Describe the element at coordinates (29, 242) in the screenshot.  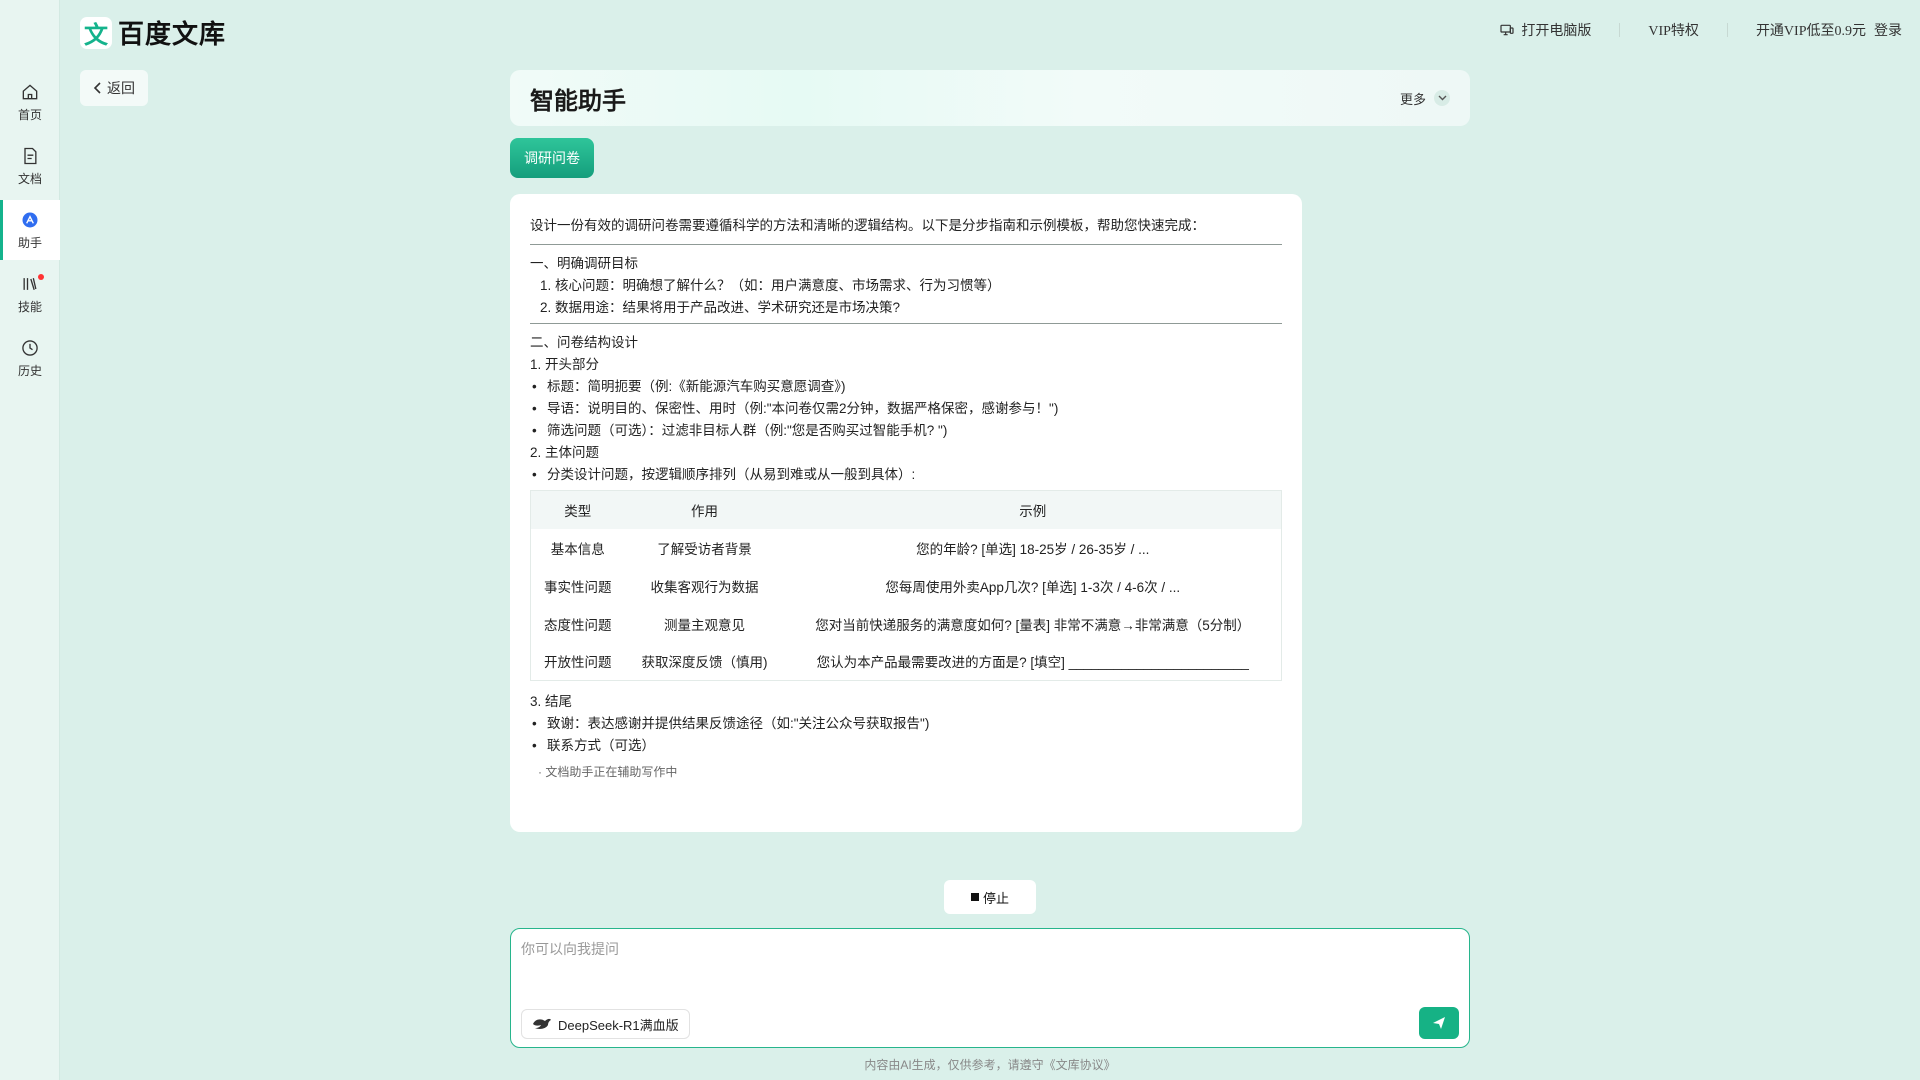
I see `sidebar-item-label: 助手` at that location.